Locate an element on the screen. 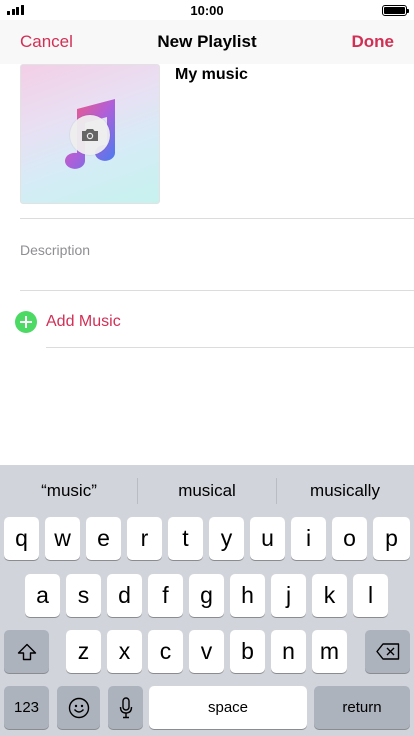  key-a: a is located at coordinates (42, 595).